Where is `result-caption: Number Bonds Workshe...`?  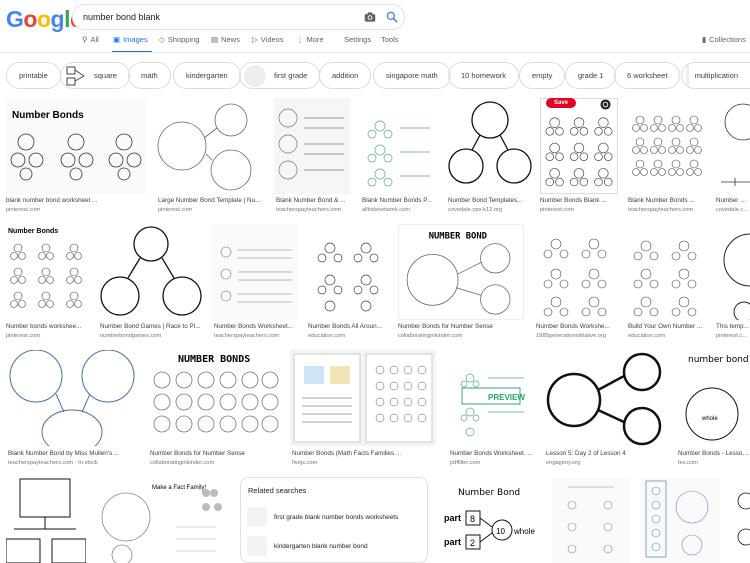 result-caption: Number Bonds Workshe... is located at coordinates (577, 326).